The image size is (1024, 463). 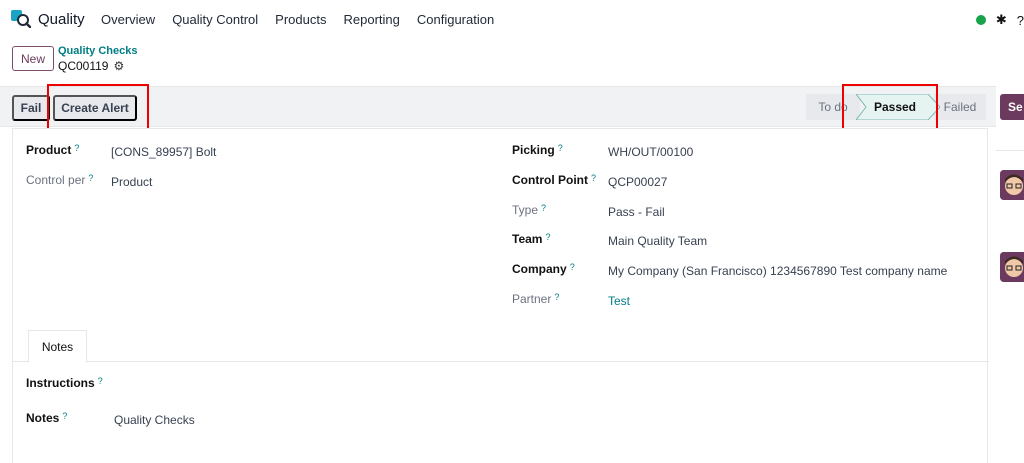 I want to click on control-per-label: Control per?, so click(x=60, y=180).